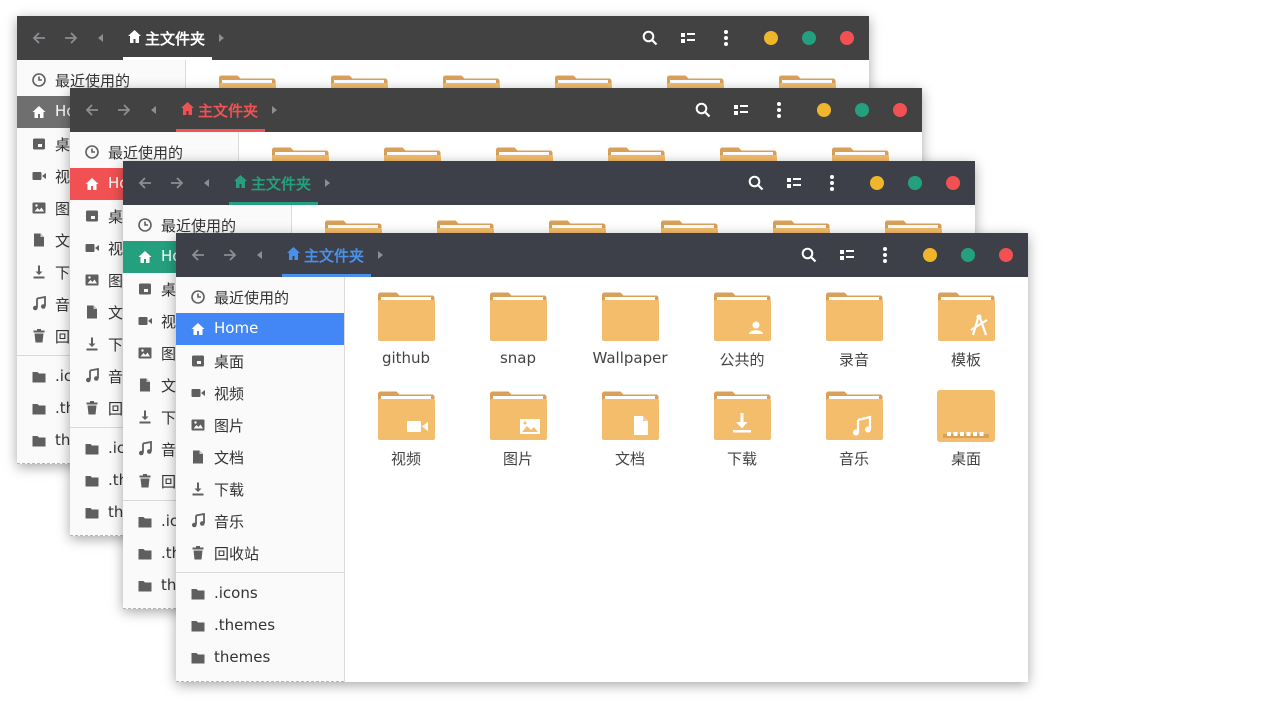 The width and height of the screenshot is (1280, 720). I want to click on folder-item: 文档, so click(630, 422).